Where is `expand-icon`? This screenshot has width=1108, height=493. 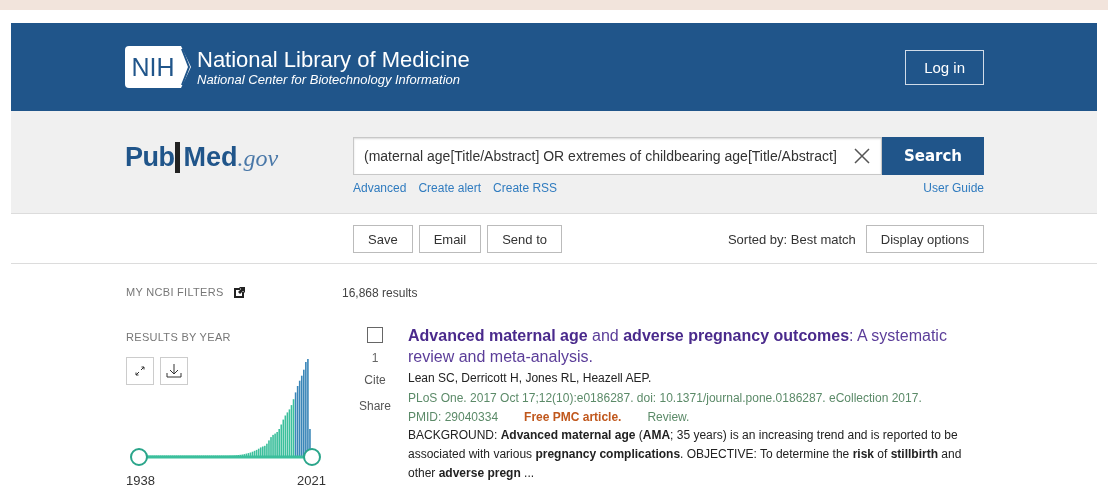
expand-icon is located at coordinates (140, 371).